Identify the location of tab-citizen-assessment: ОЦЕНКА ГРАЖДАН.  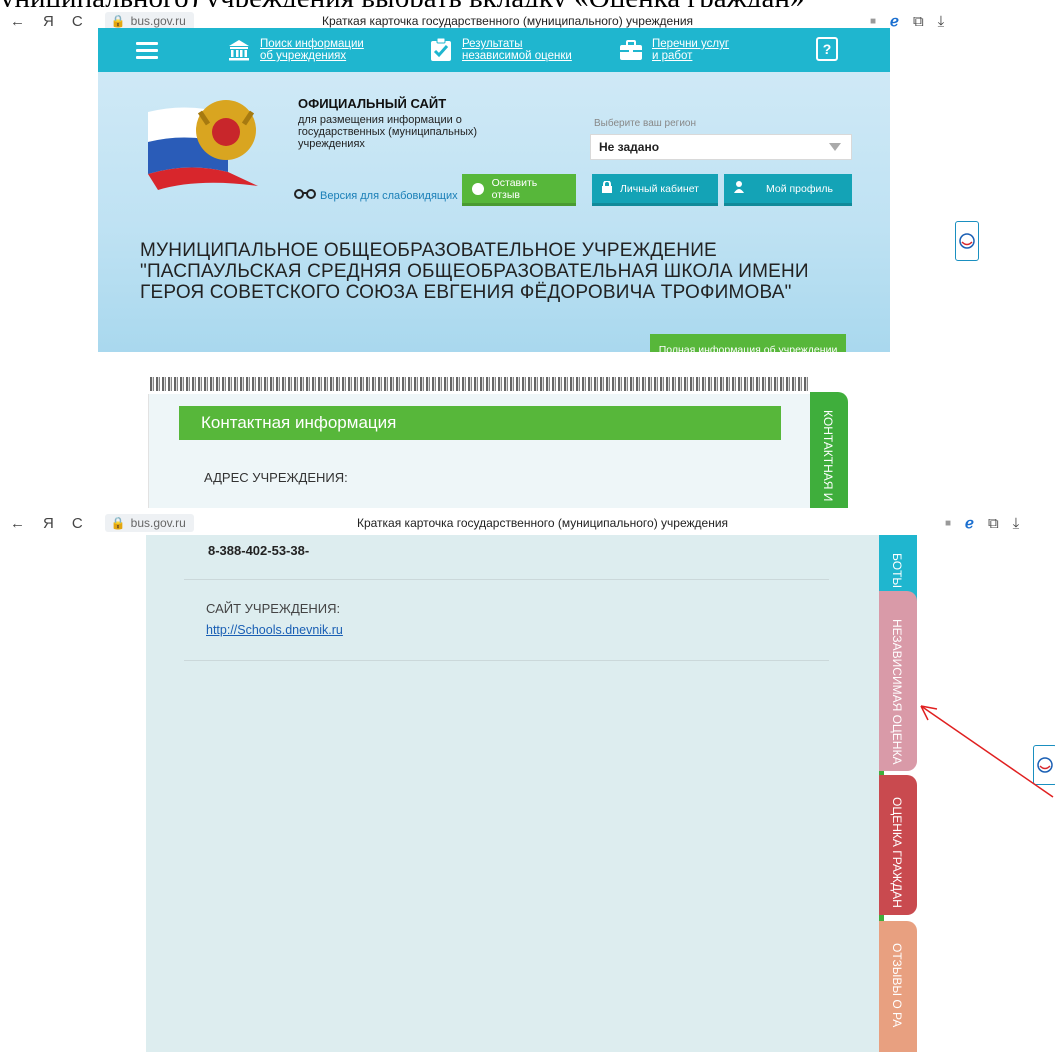
(898, 845).